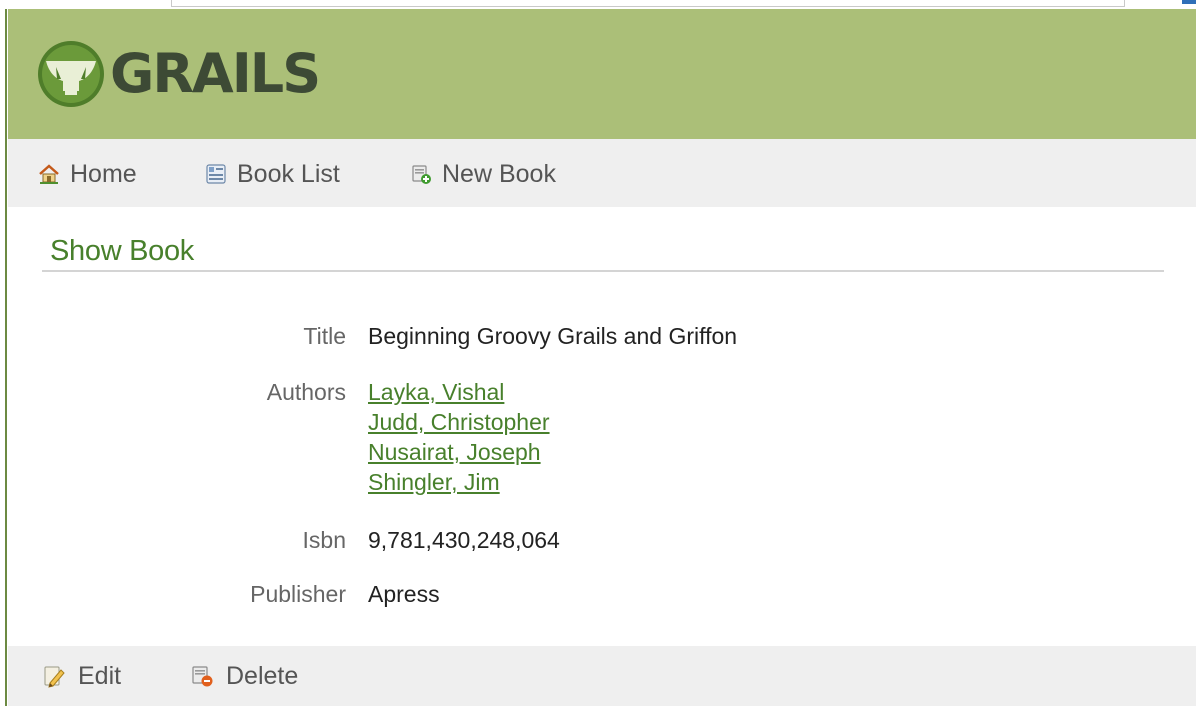 This screenshot has height=706, width=1196. I want to click on author-link: Judd, Christopher, so click(459, 422).